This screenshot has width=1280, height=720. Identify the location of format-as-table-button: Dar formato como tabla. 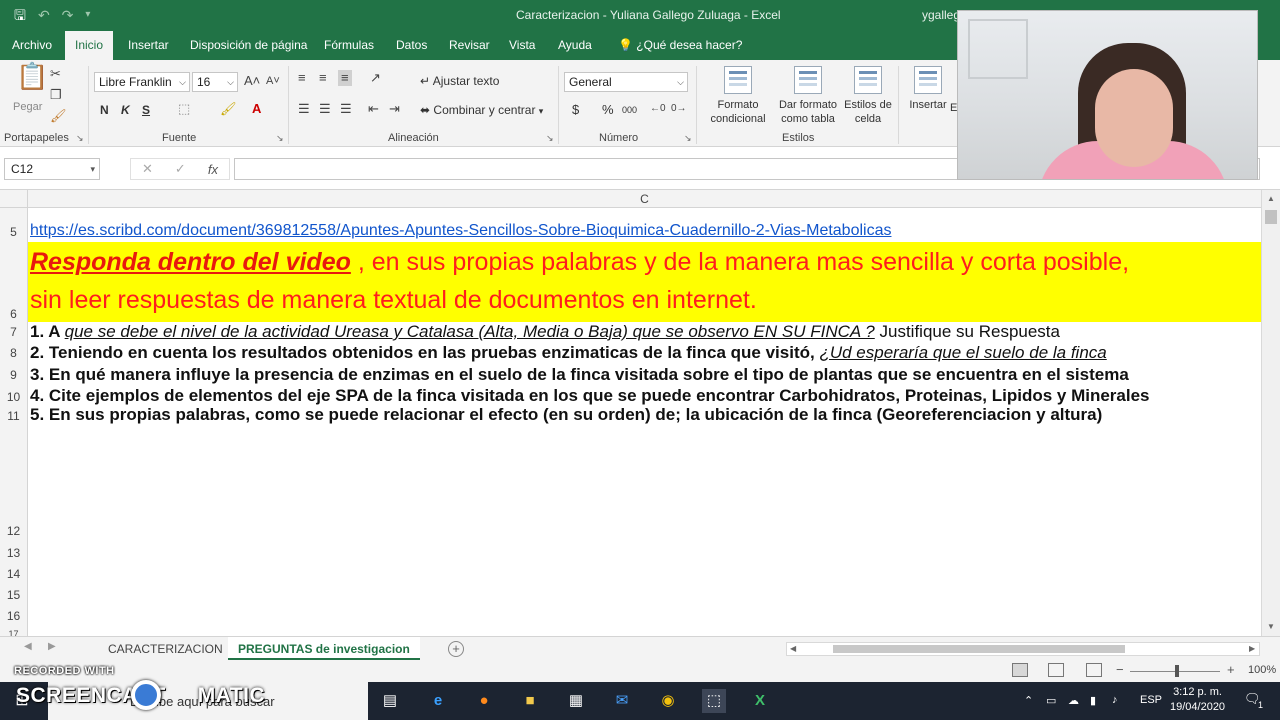
(808, 96).